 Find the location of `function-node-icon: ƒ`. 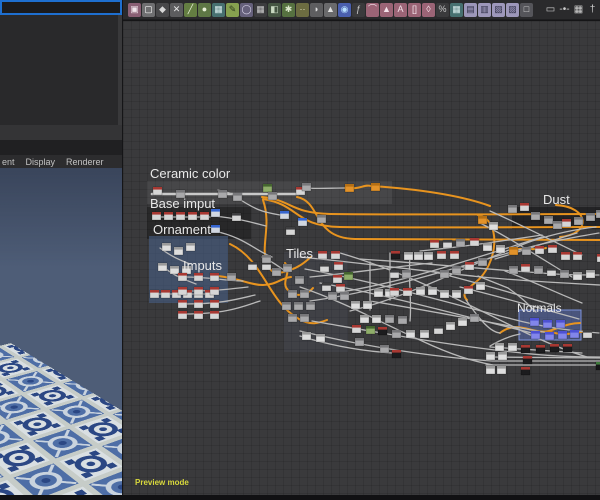

function-node-icon: ƒ is located at coordinates (358, 9).